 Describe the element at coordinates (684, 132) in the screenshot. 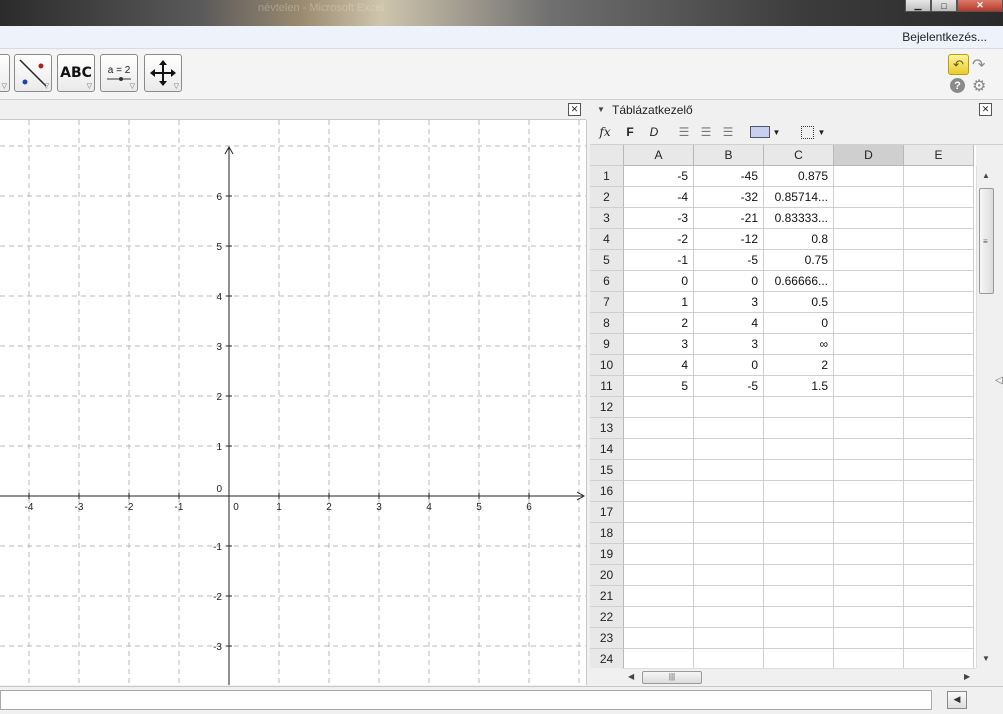

I see `align-left-button: ☰` at that location.